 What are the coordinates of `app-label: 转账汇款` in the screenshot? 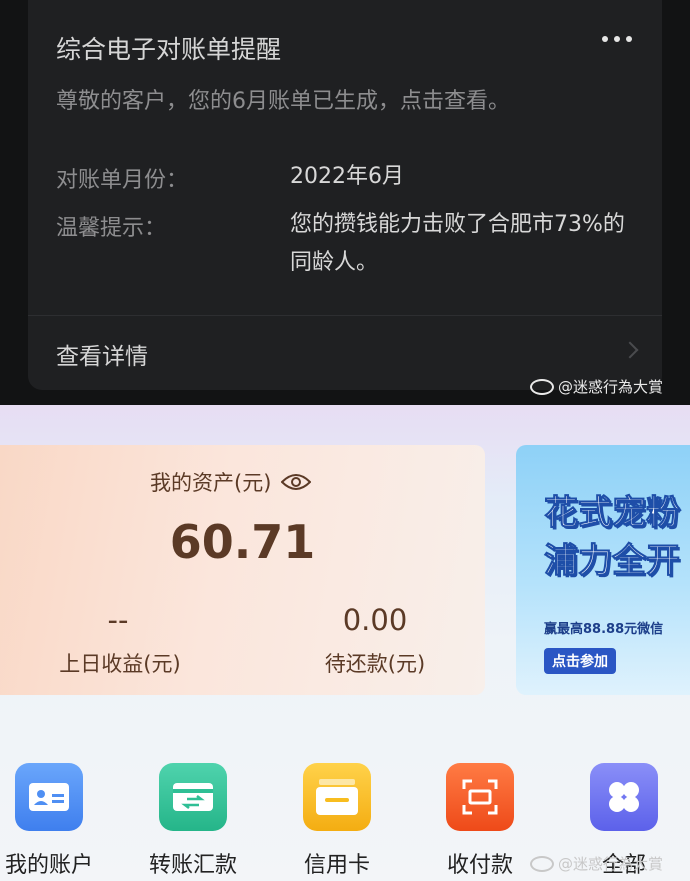 It's located at (192, 865).